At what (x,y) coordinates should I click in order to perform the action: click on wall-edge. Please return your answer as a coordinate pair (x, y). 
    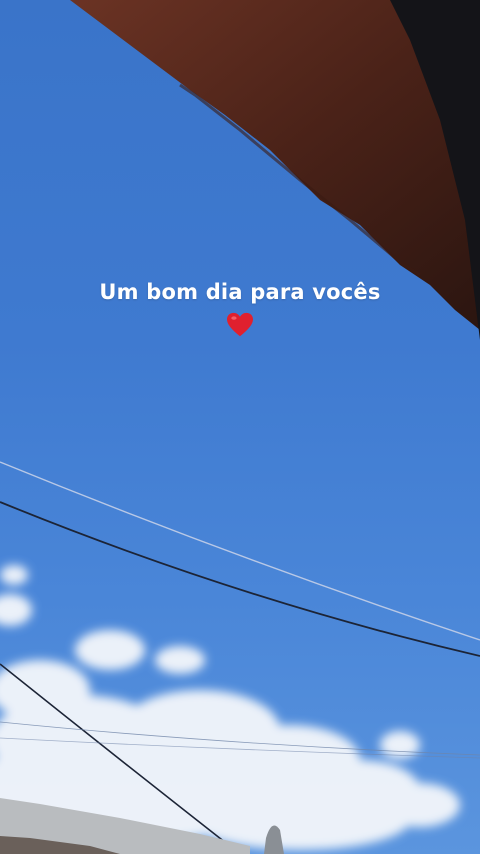
    Looking at the image, I should click on (142, 826).